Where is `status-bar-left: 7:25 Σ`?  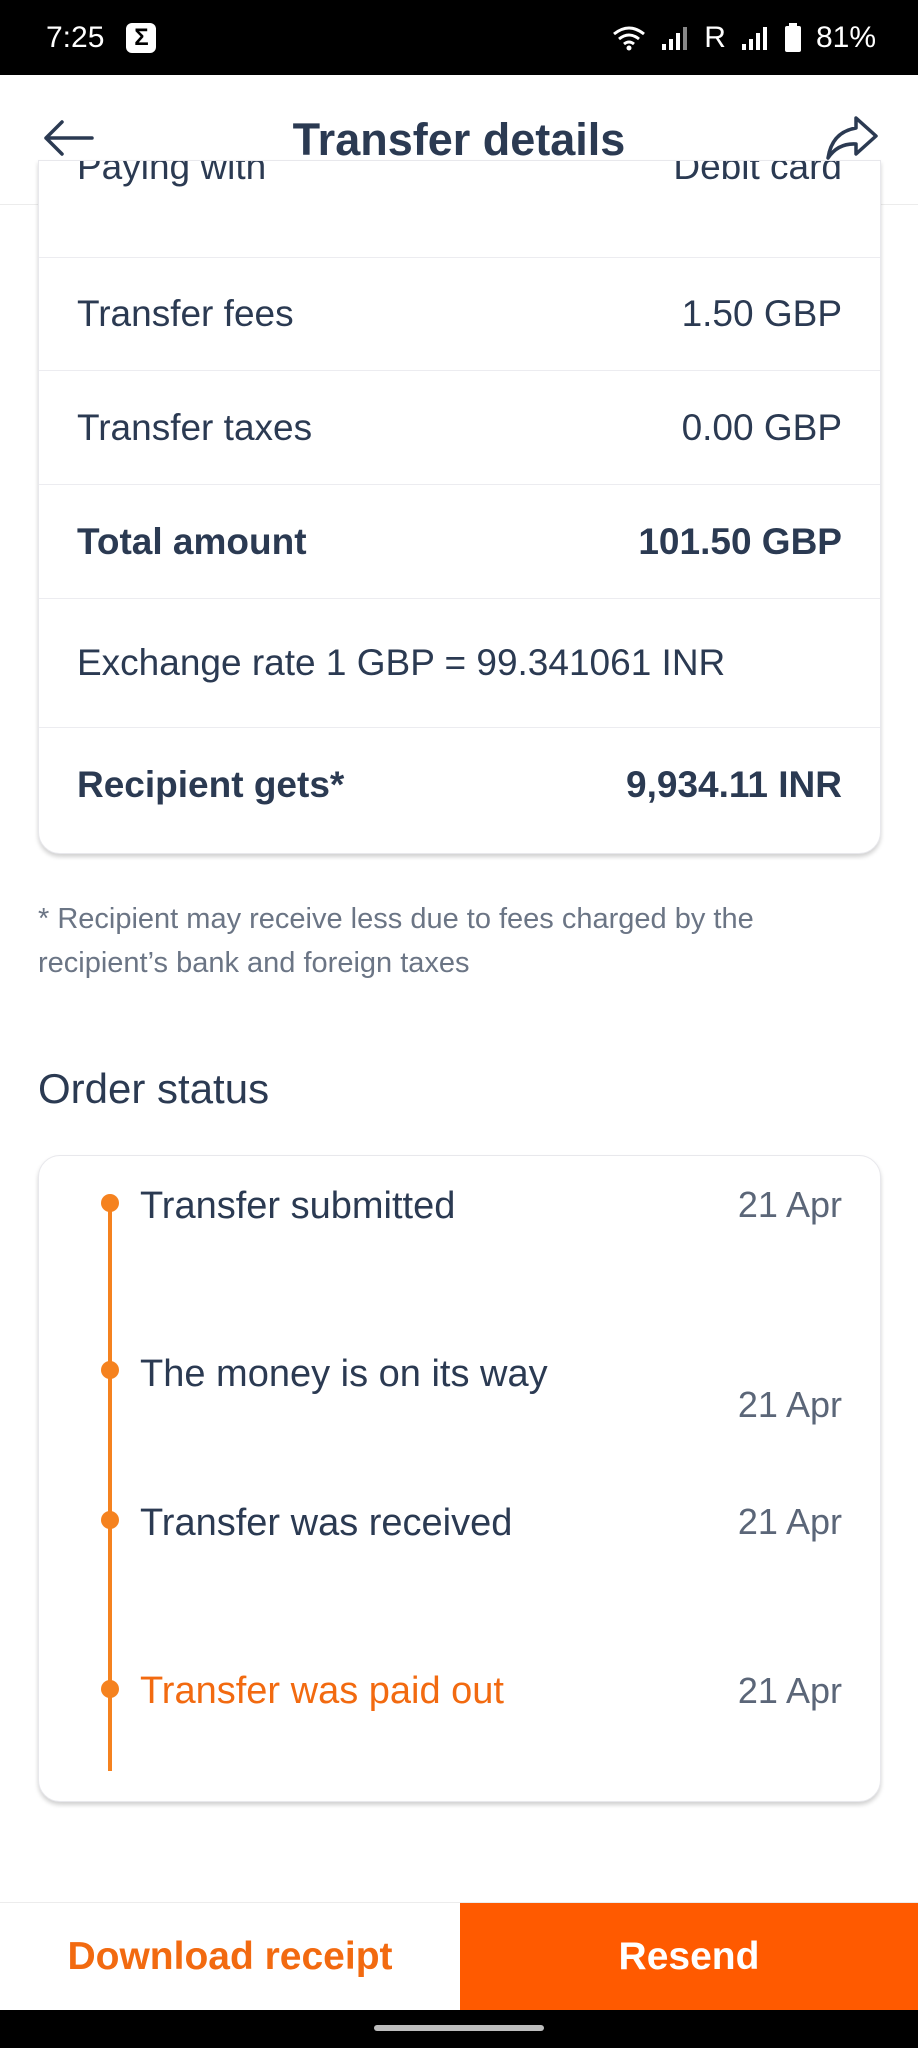 status-bar-left: 7:25 Σ is located at coordinates (101, 37).